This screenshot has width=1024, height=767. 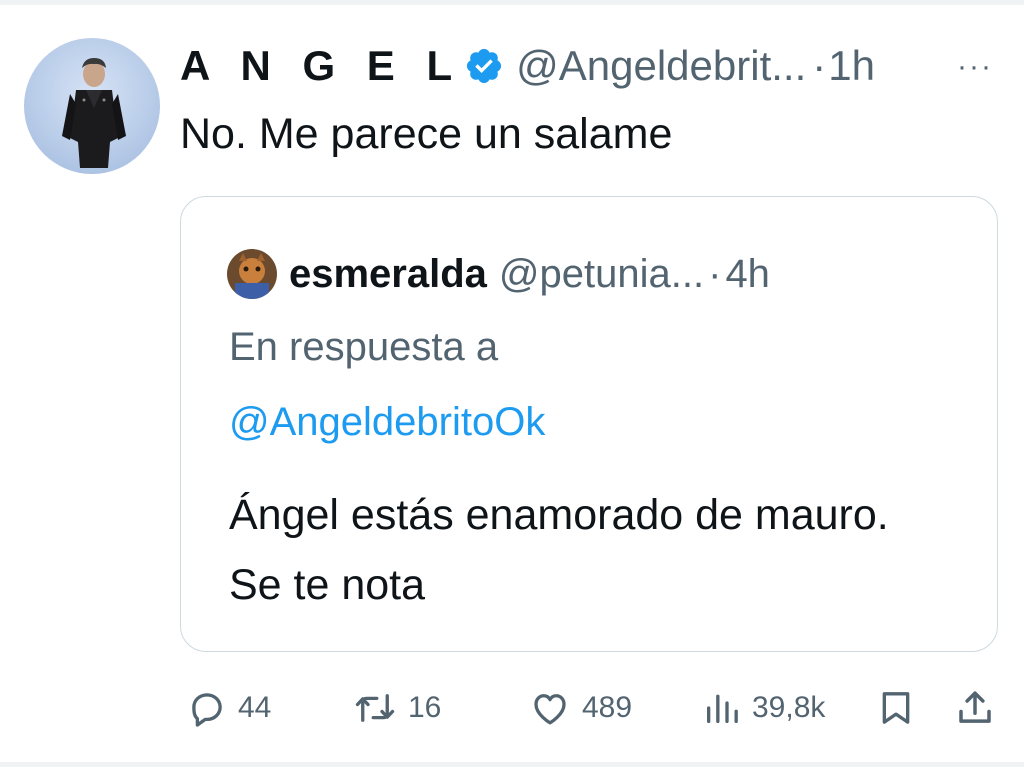 What do you see at coordinates (207, 710) in the screenshot?
I see `reply-icon` at bounding box center [207, 710].